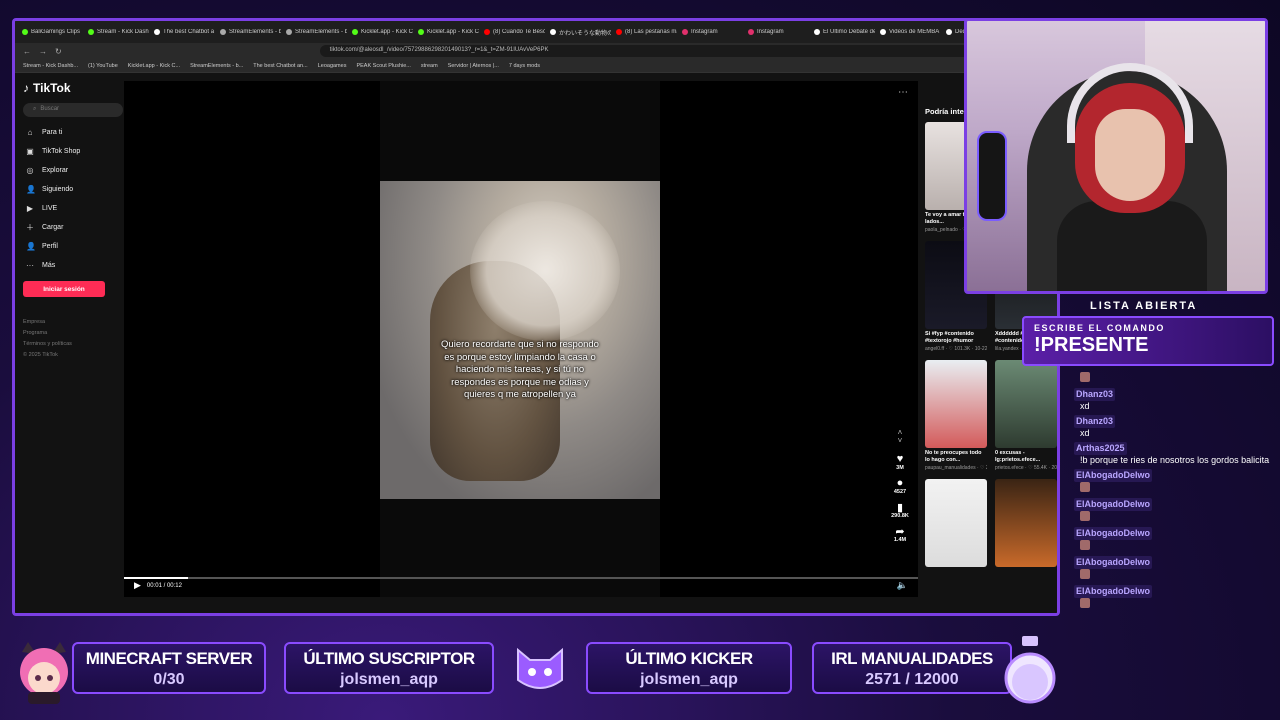  What do you see at coordinates (137, 585) in the screenshot?
I see `play-icon: ▶` at bounding box center [137, 585].